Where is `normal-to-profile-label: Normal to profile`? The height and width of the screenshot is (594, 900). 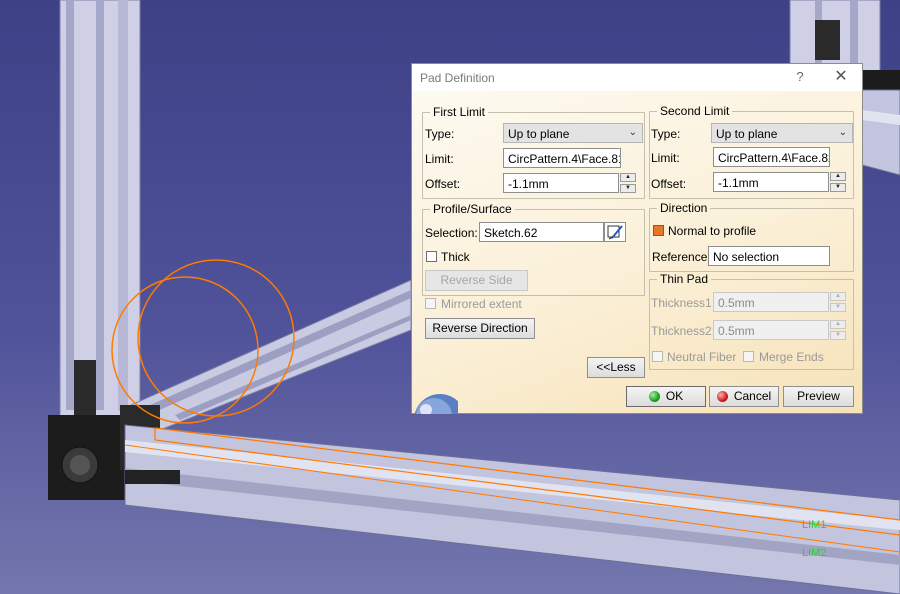 normal-to-profile-label: Normal to profile is located at coordinates (712, 231).